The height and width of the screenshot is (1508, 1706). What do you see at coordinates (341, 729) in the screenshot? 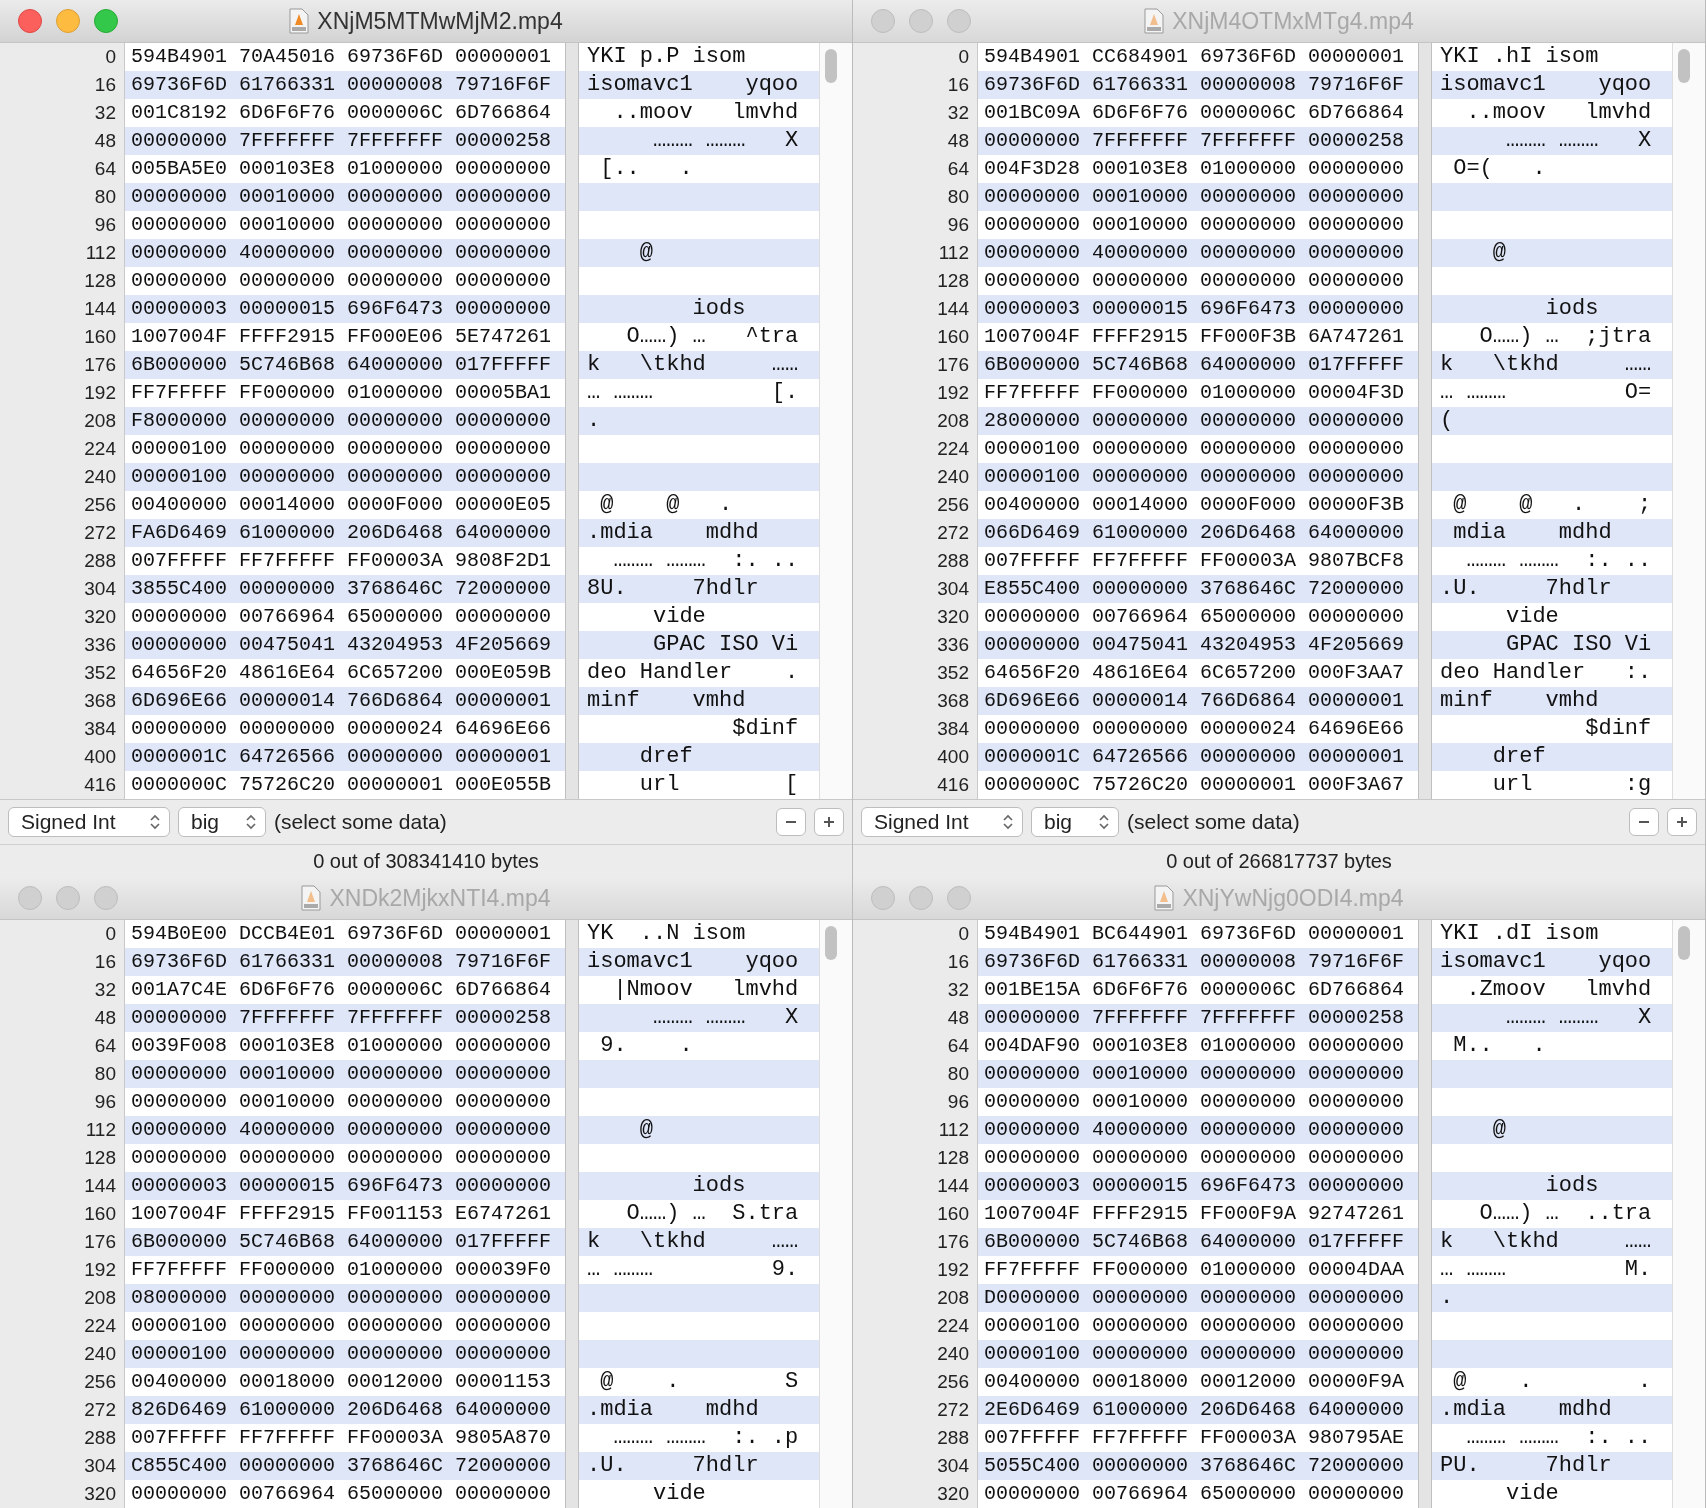
I see `hex-cell-text: 00000000 00000000 00000024 64696E66` at bounding box center [341, 729].